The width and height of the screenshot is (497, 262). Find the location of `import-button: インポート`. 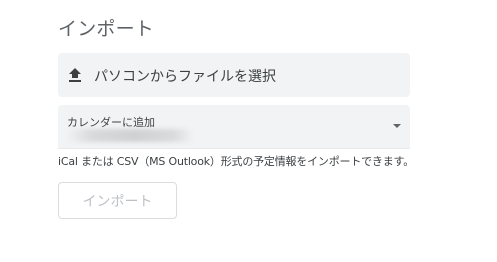

import-button: インポート is located at coordinates (117, 200).